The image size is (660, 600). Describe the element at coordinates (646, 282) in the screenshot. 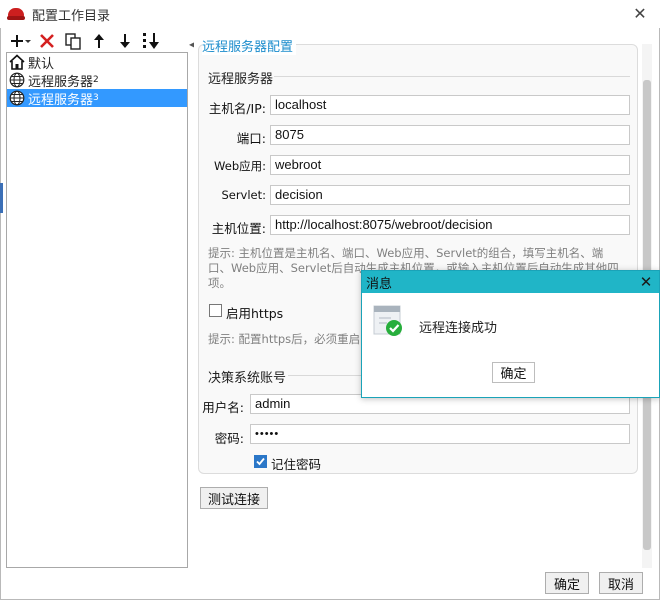

I see `popup-close-icon: ✕` at that location.